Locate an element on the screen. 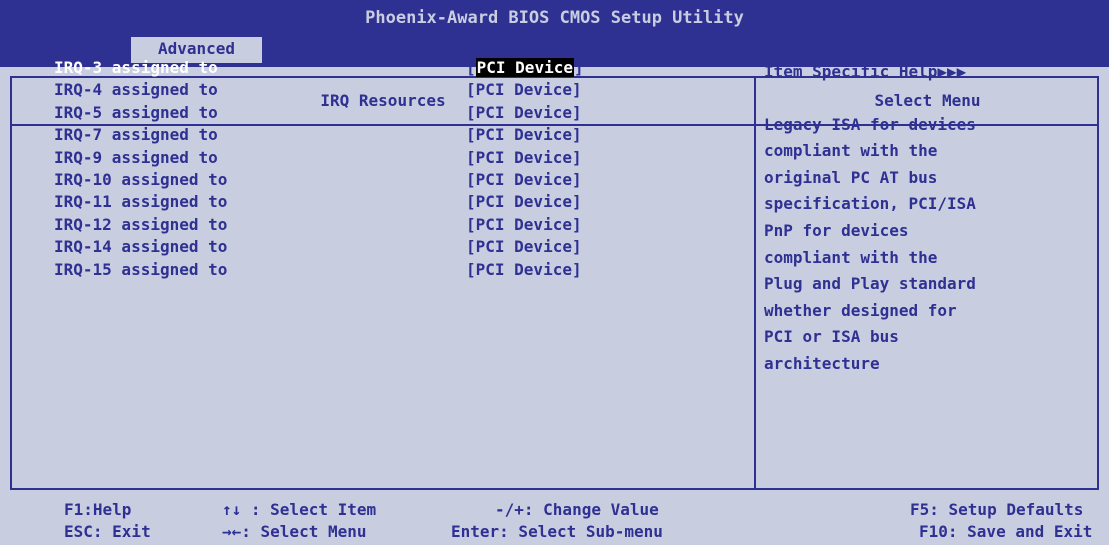  irq-row: IRQ-7 assigned to [PCI Device] is located at coordinates (354, 135).